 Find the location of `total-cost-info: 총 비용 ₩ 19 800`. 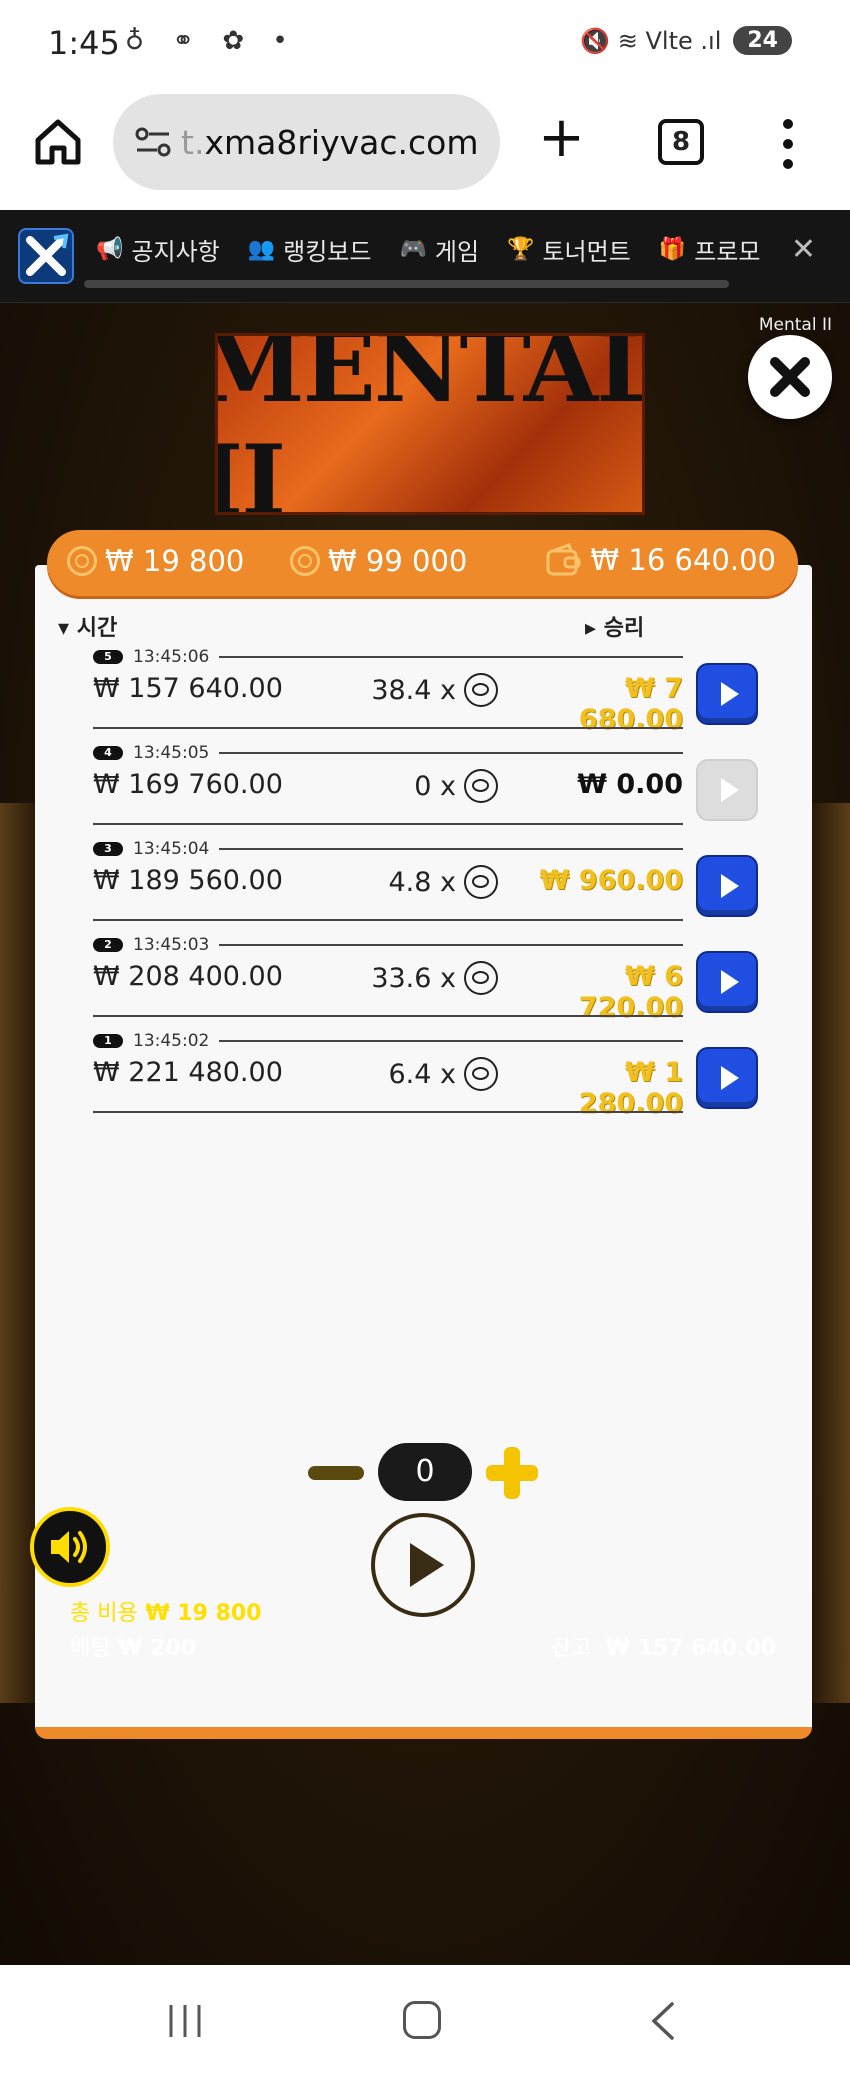

total-cost-info: 총 비용 ₩ 19 800 is located at coordinates (166, 1613).